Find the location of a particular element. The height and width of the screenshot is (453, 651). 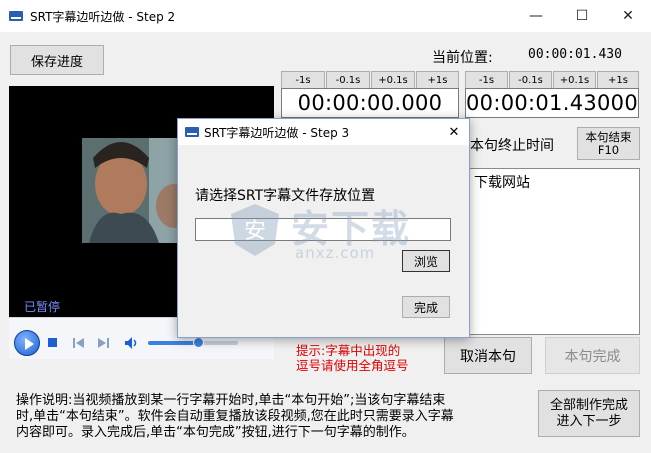

save-path-input is located at coordinates (323, 229).